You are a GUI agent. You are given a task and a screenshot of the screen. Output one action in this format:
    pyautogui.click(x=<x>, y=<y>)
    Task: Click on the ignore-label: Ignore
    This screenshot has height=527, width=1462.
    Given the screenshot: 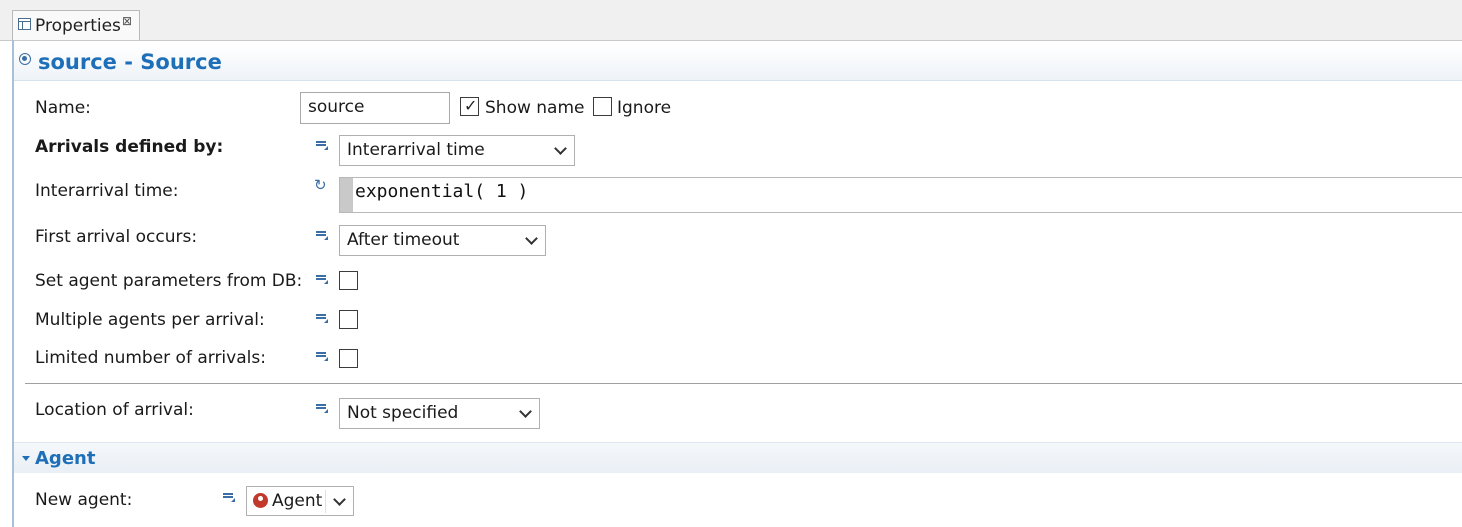 What is the action you would take?
    pyautogui.click(x=644, y=108)
    